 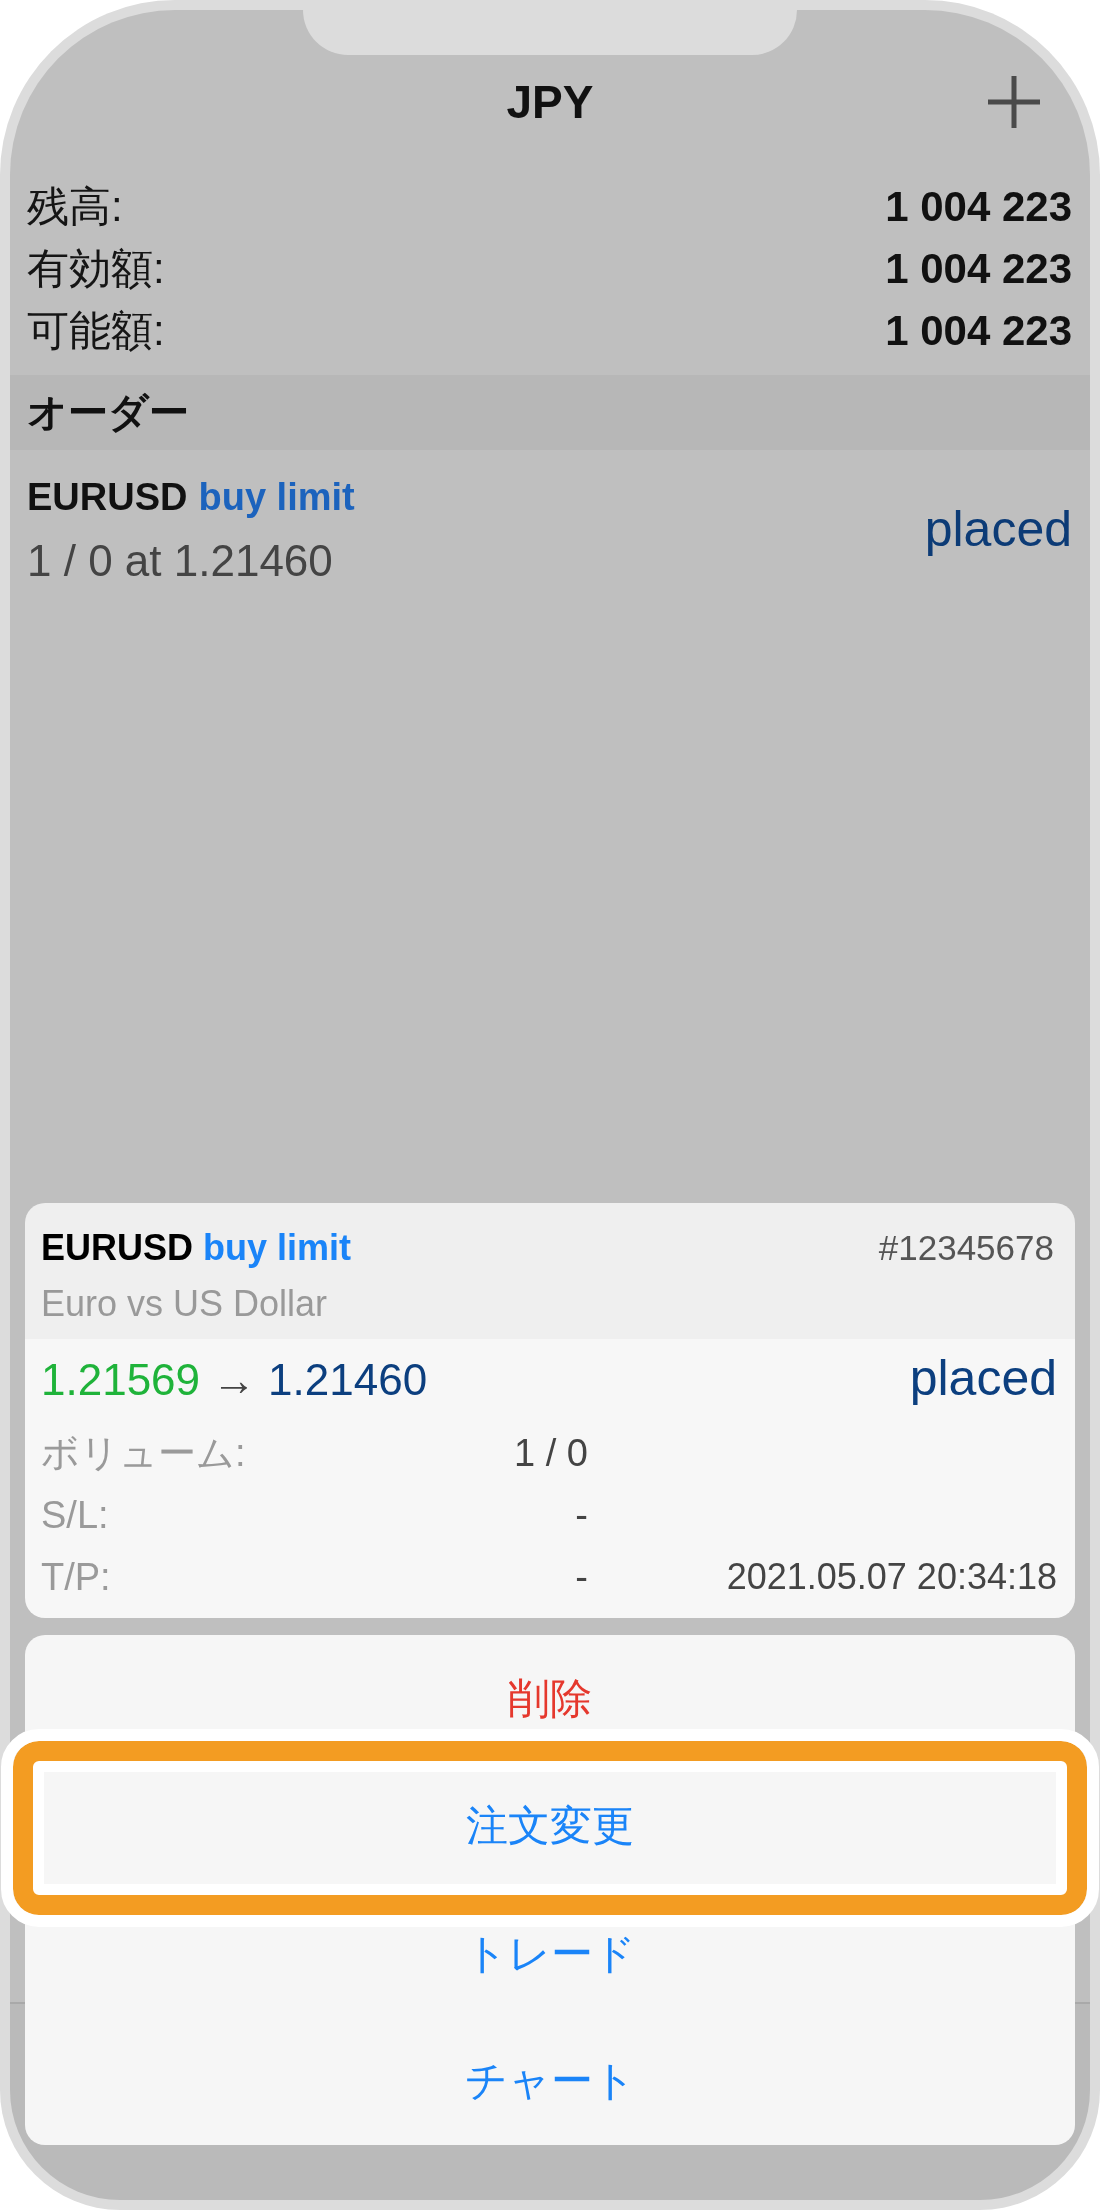 What do you see at coordinates (76, 1577) in the screenshot?
I see `field-label: T/P:` at bounding box center [76, 1577].